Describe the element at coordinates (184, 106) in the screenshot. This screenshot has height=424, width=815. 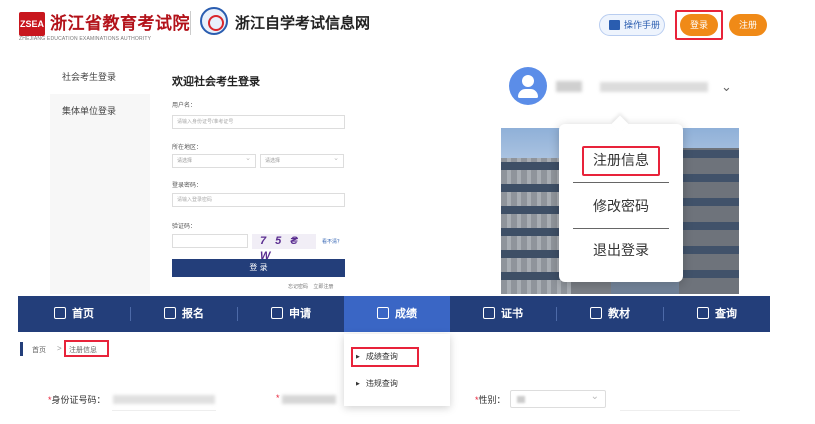
I see `username-label: 用户名：` at that location.